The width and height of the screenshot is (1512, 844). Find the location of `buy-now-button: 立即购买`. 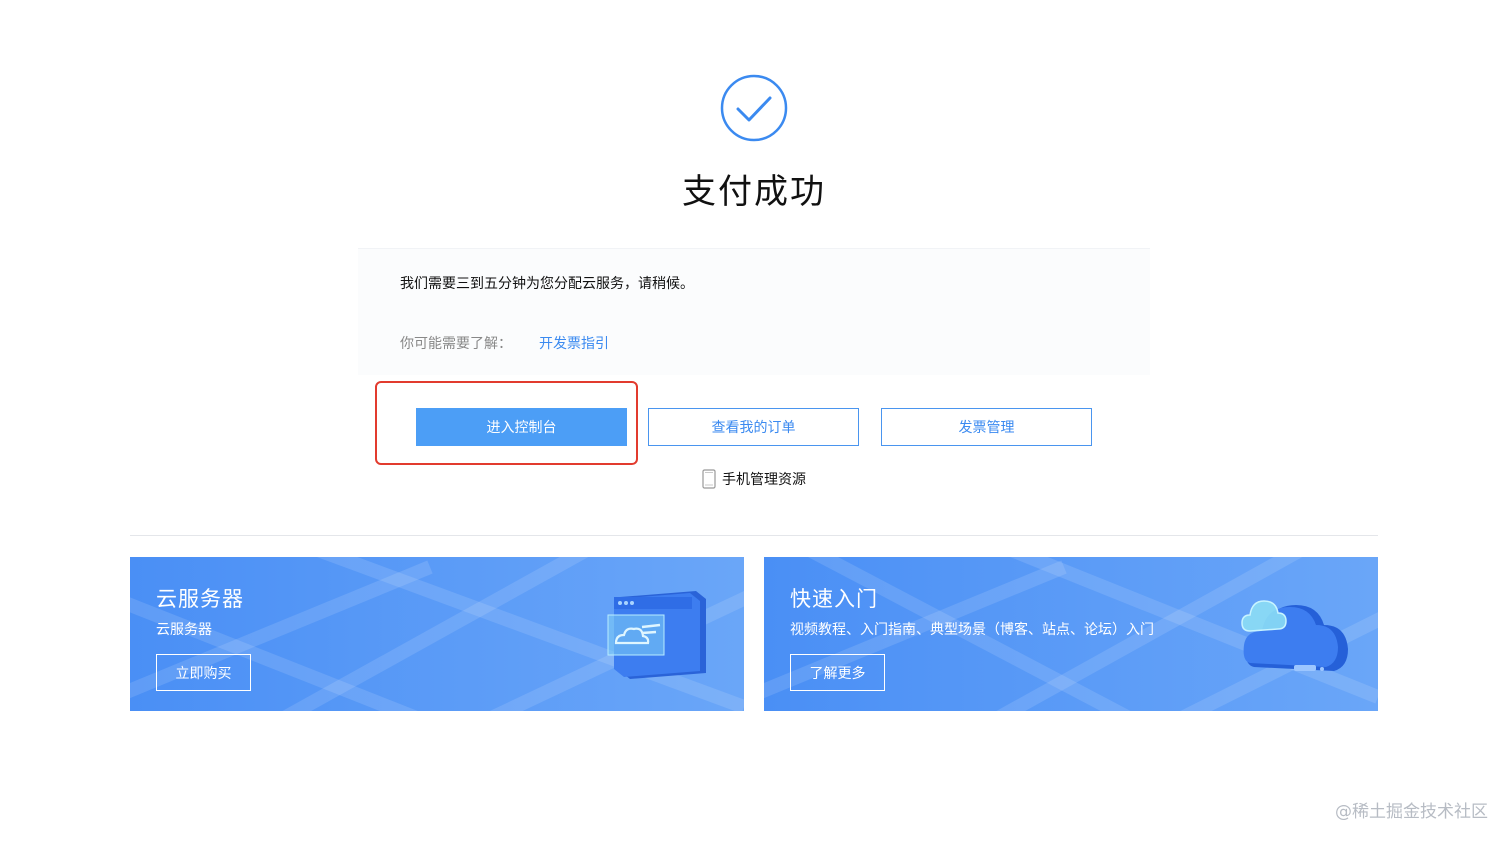

buy-now-button: 立即购买 is located at coordinates (203, 672).